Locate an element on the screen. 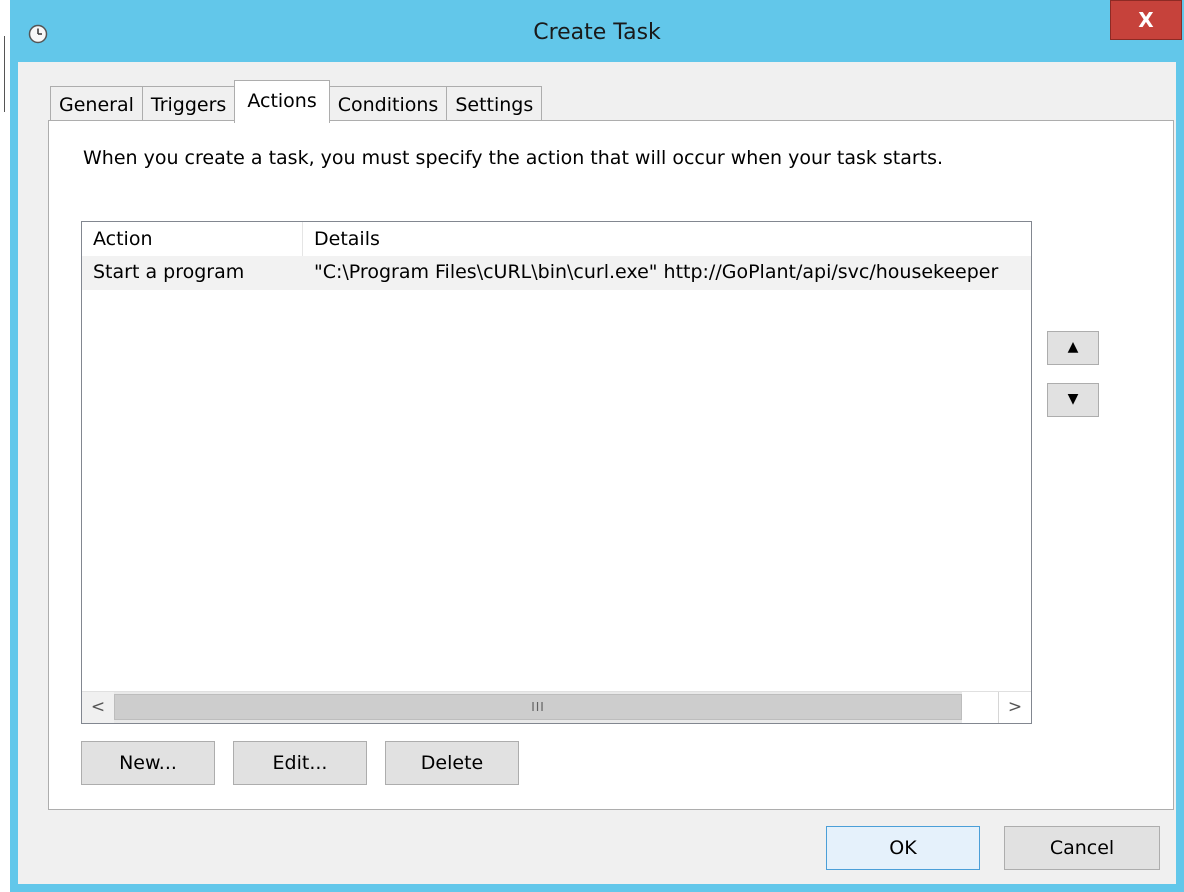 The height and width of the screenshot is (892, 1184). tab-actions: Actions is located at coordinates (282, 101).